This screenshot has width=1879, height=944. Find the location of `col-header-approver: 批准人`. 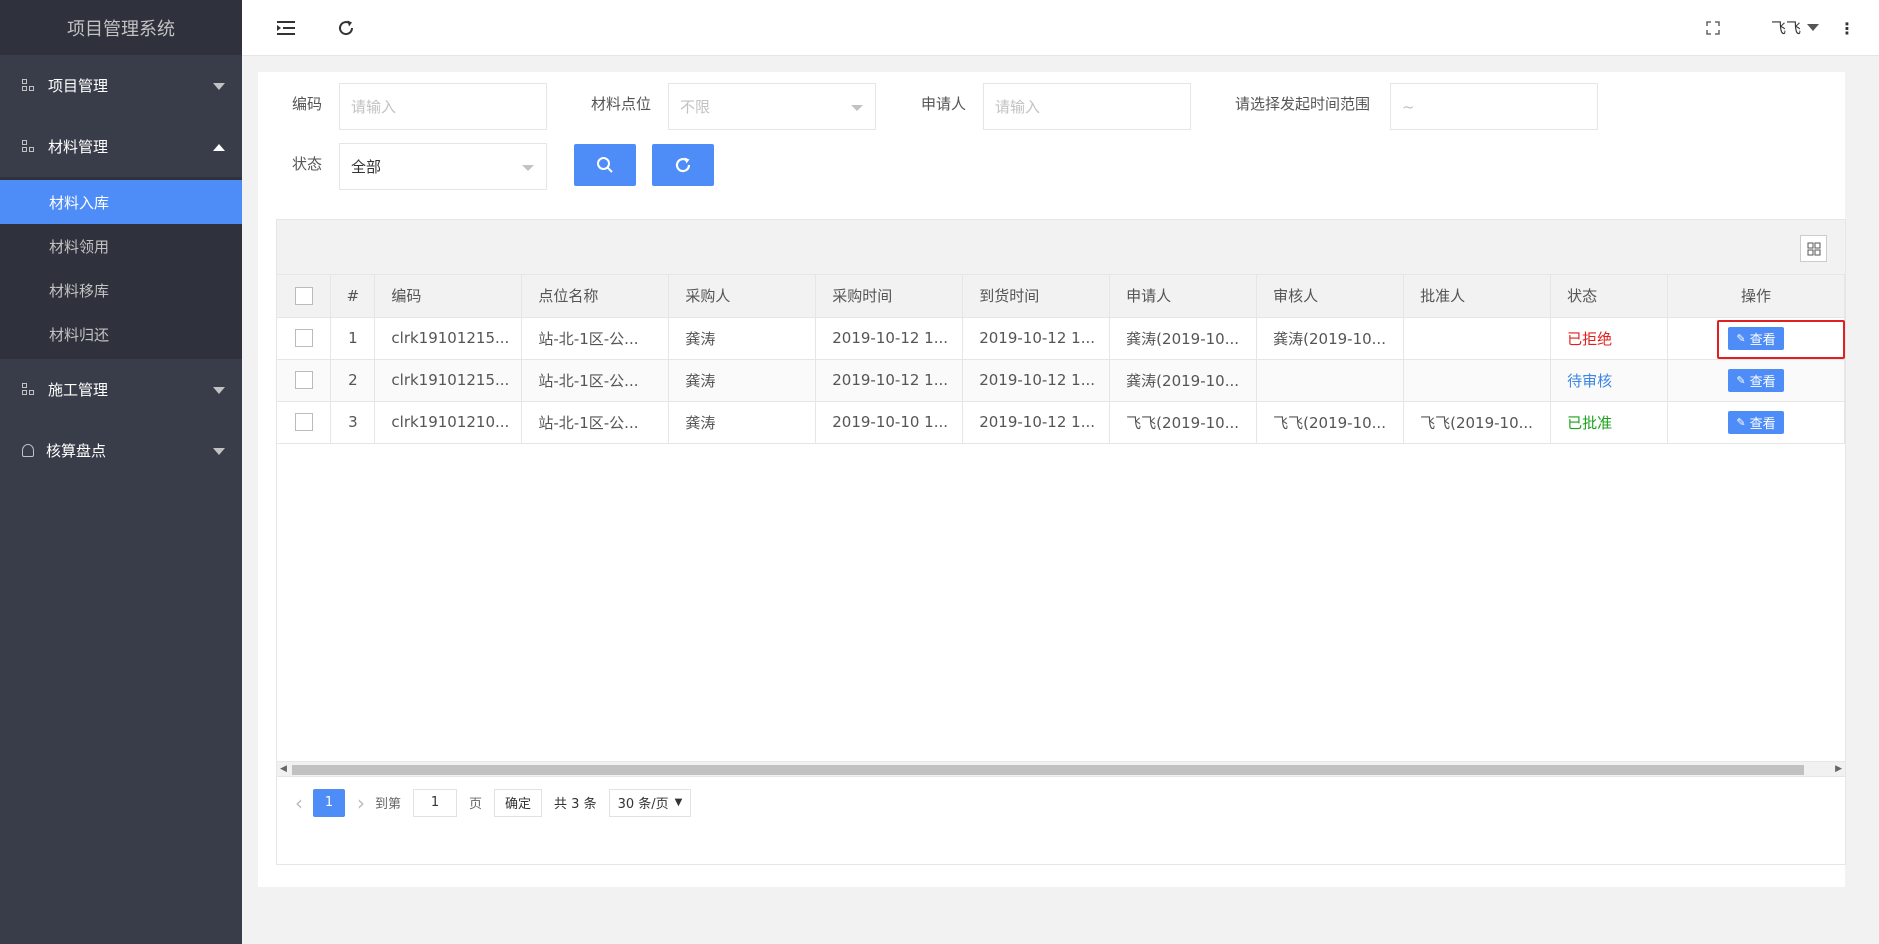

col-header-approver: 批准人 is located at coordinates (1477, 296).